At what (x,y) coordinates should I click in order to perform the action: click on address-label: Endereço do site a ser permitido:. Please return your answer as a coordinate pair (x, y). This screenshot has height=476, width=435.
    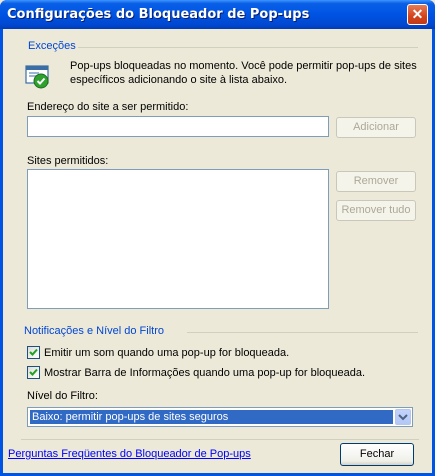
    Looking at the image, I should click on (108, 107).